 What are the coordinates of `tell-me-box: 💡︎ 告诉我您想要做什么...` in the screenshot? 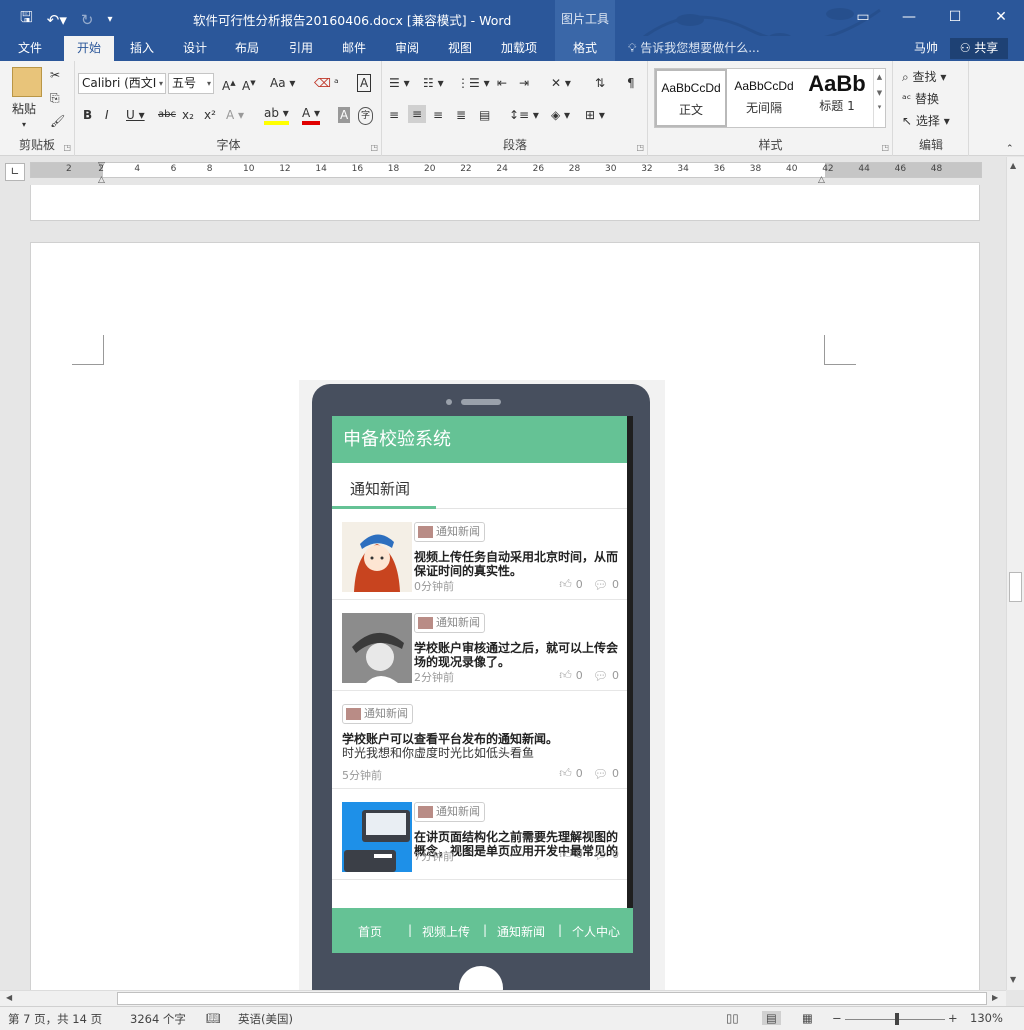 It's located at (694, 48).